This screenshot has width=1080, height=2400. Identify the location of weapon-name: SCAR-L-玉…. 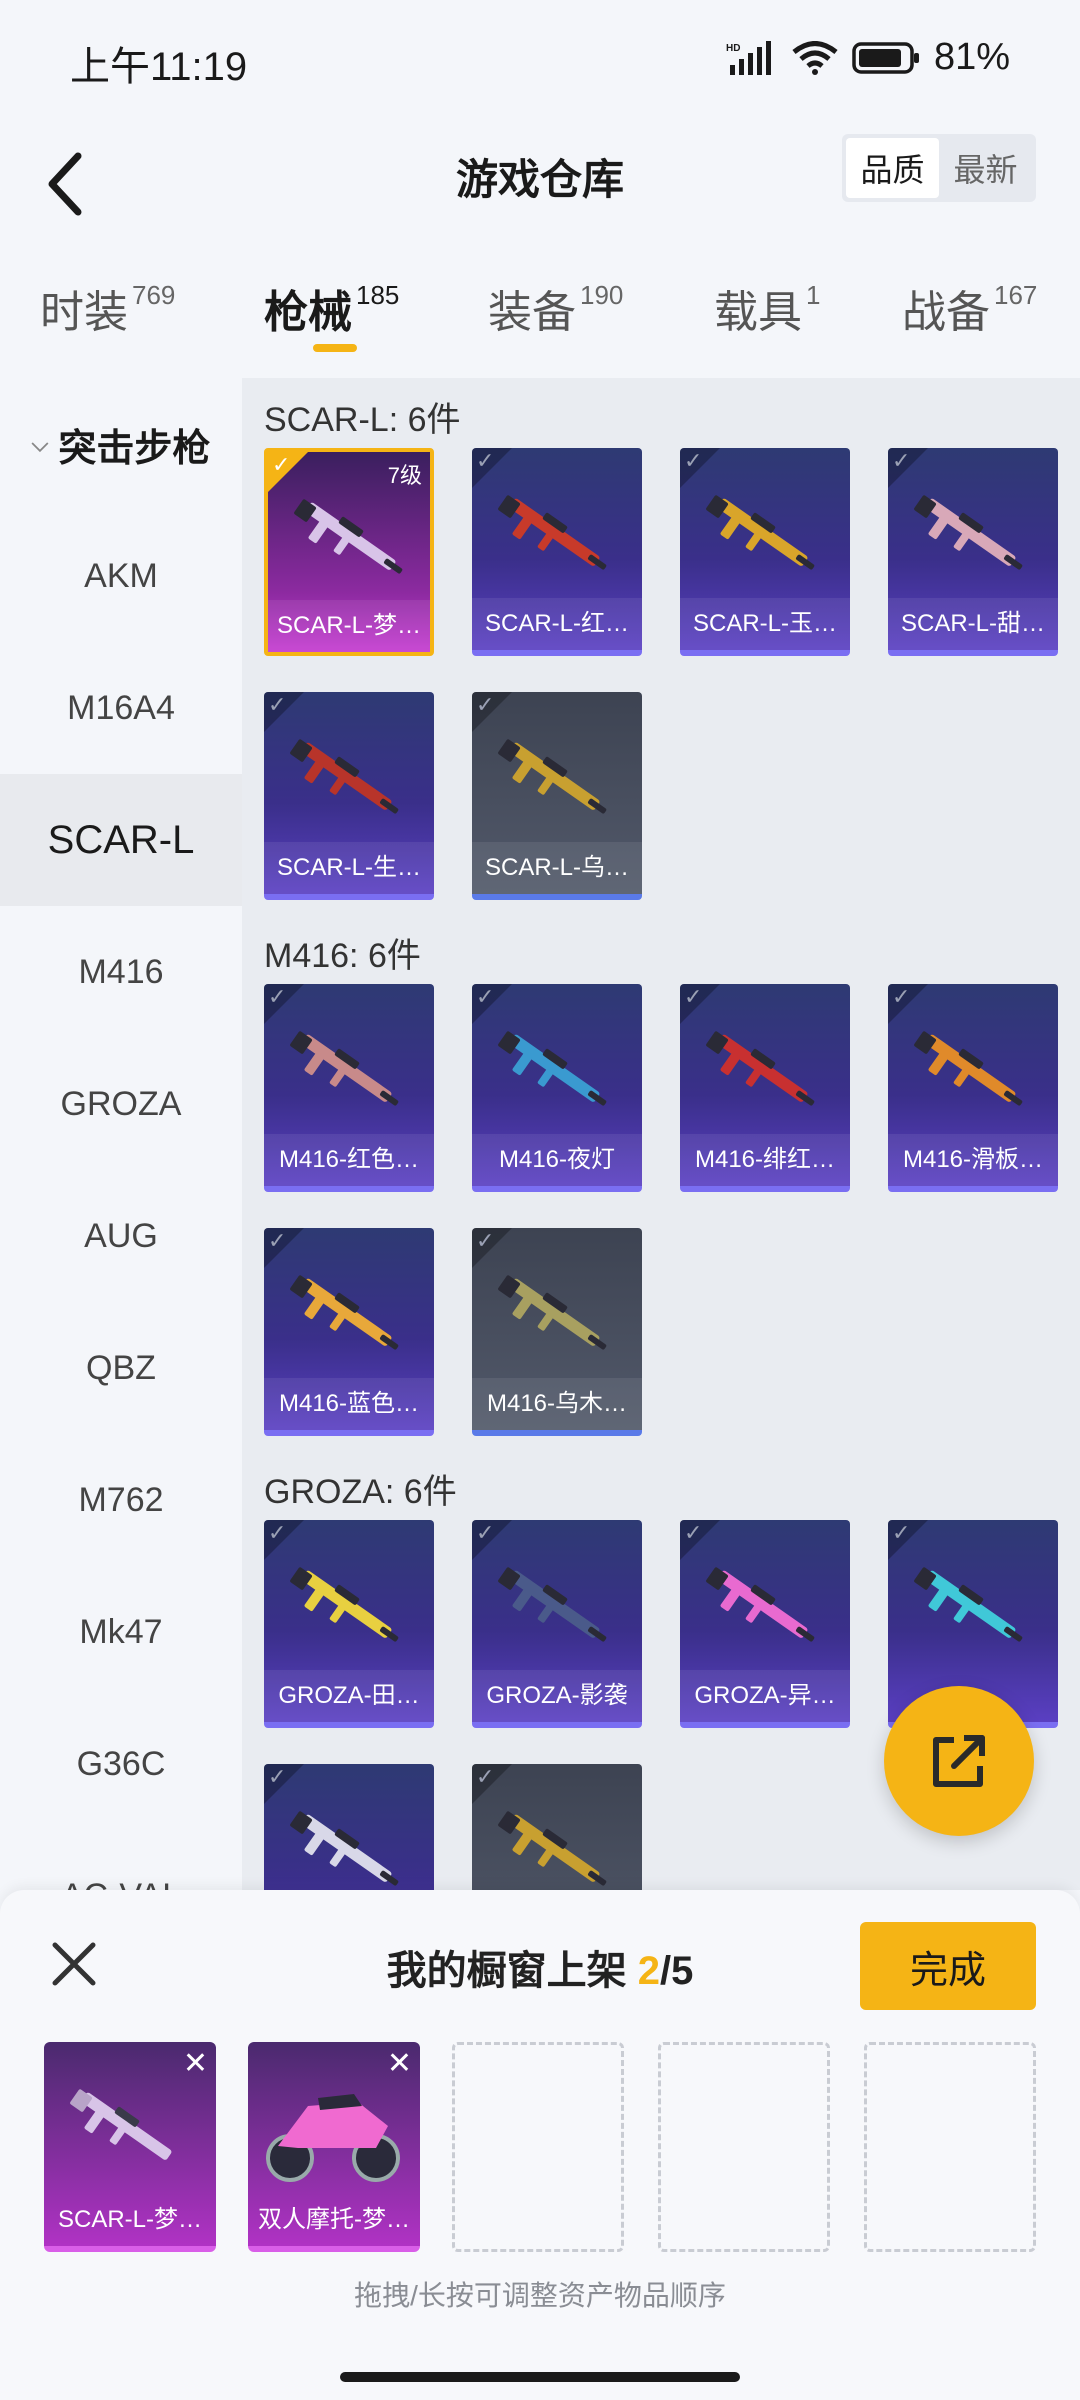
(765, 624).